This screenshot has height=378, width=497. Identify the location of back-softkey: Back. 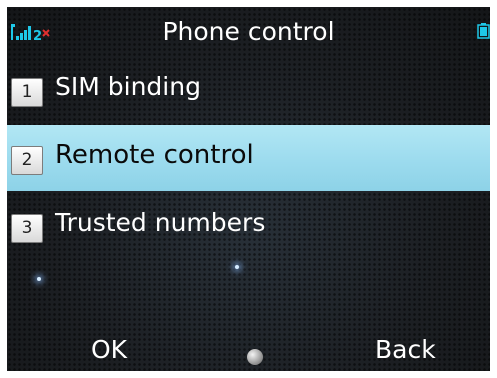
(405, 350).